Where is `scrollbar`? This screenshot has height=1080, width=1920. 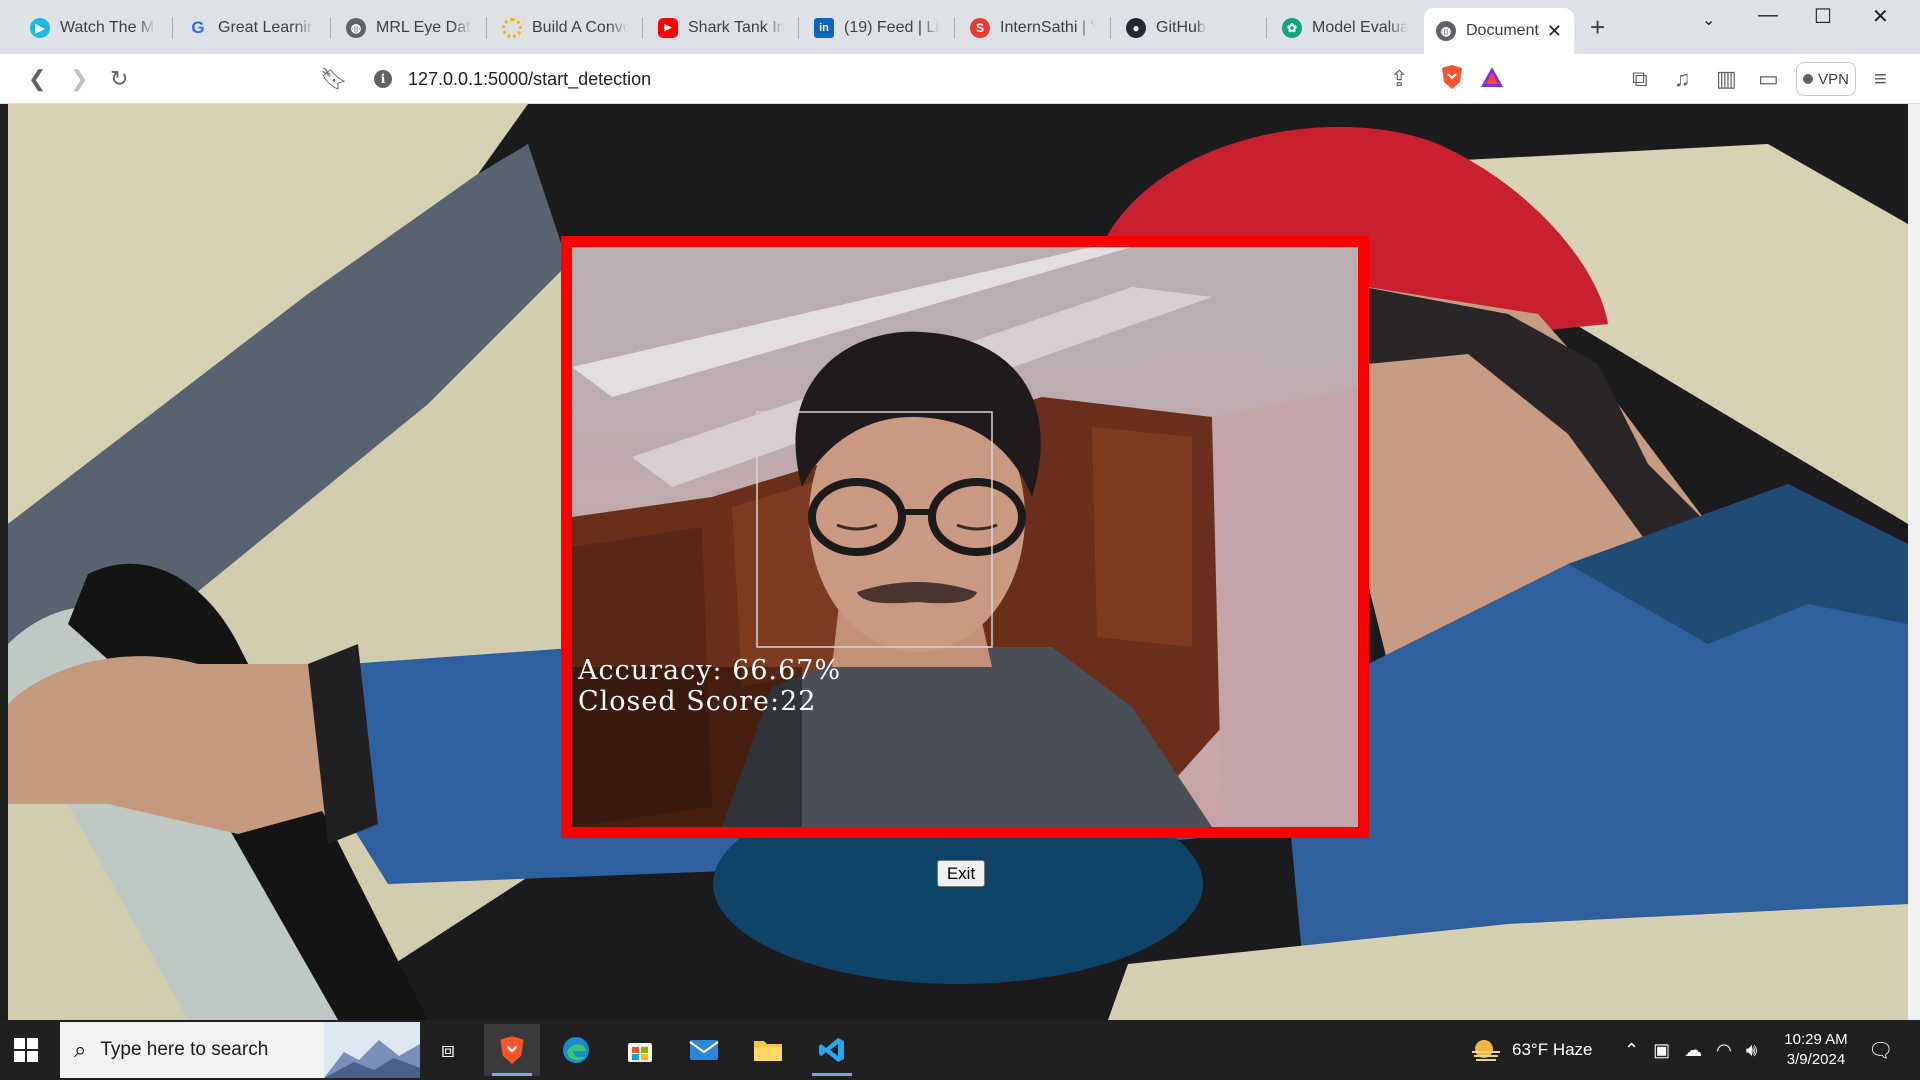 scrollbar is located at coordinates (1914, 562).